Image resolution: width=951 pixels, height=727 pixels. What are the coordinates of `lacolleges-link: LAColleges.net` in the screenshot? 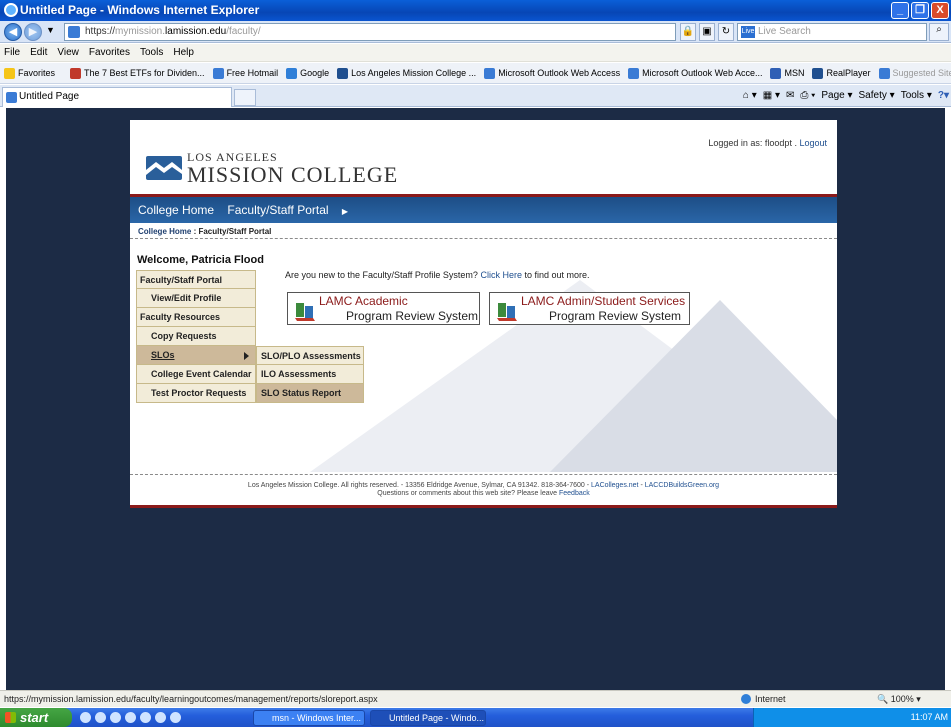 It's located at (614, 485).